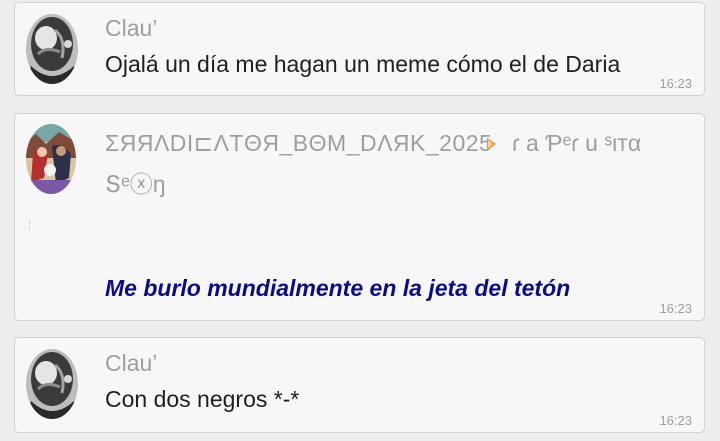 This screenshot has width=720, height=441. I want to click on divider-marker, so click(30, 225).